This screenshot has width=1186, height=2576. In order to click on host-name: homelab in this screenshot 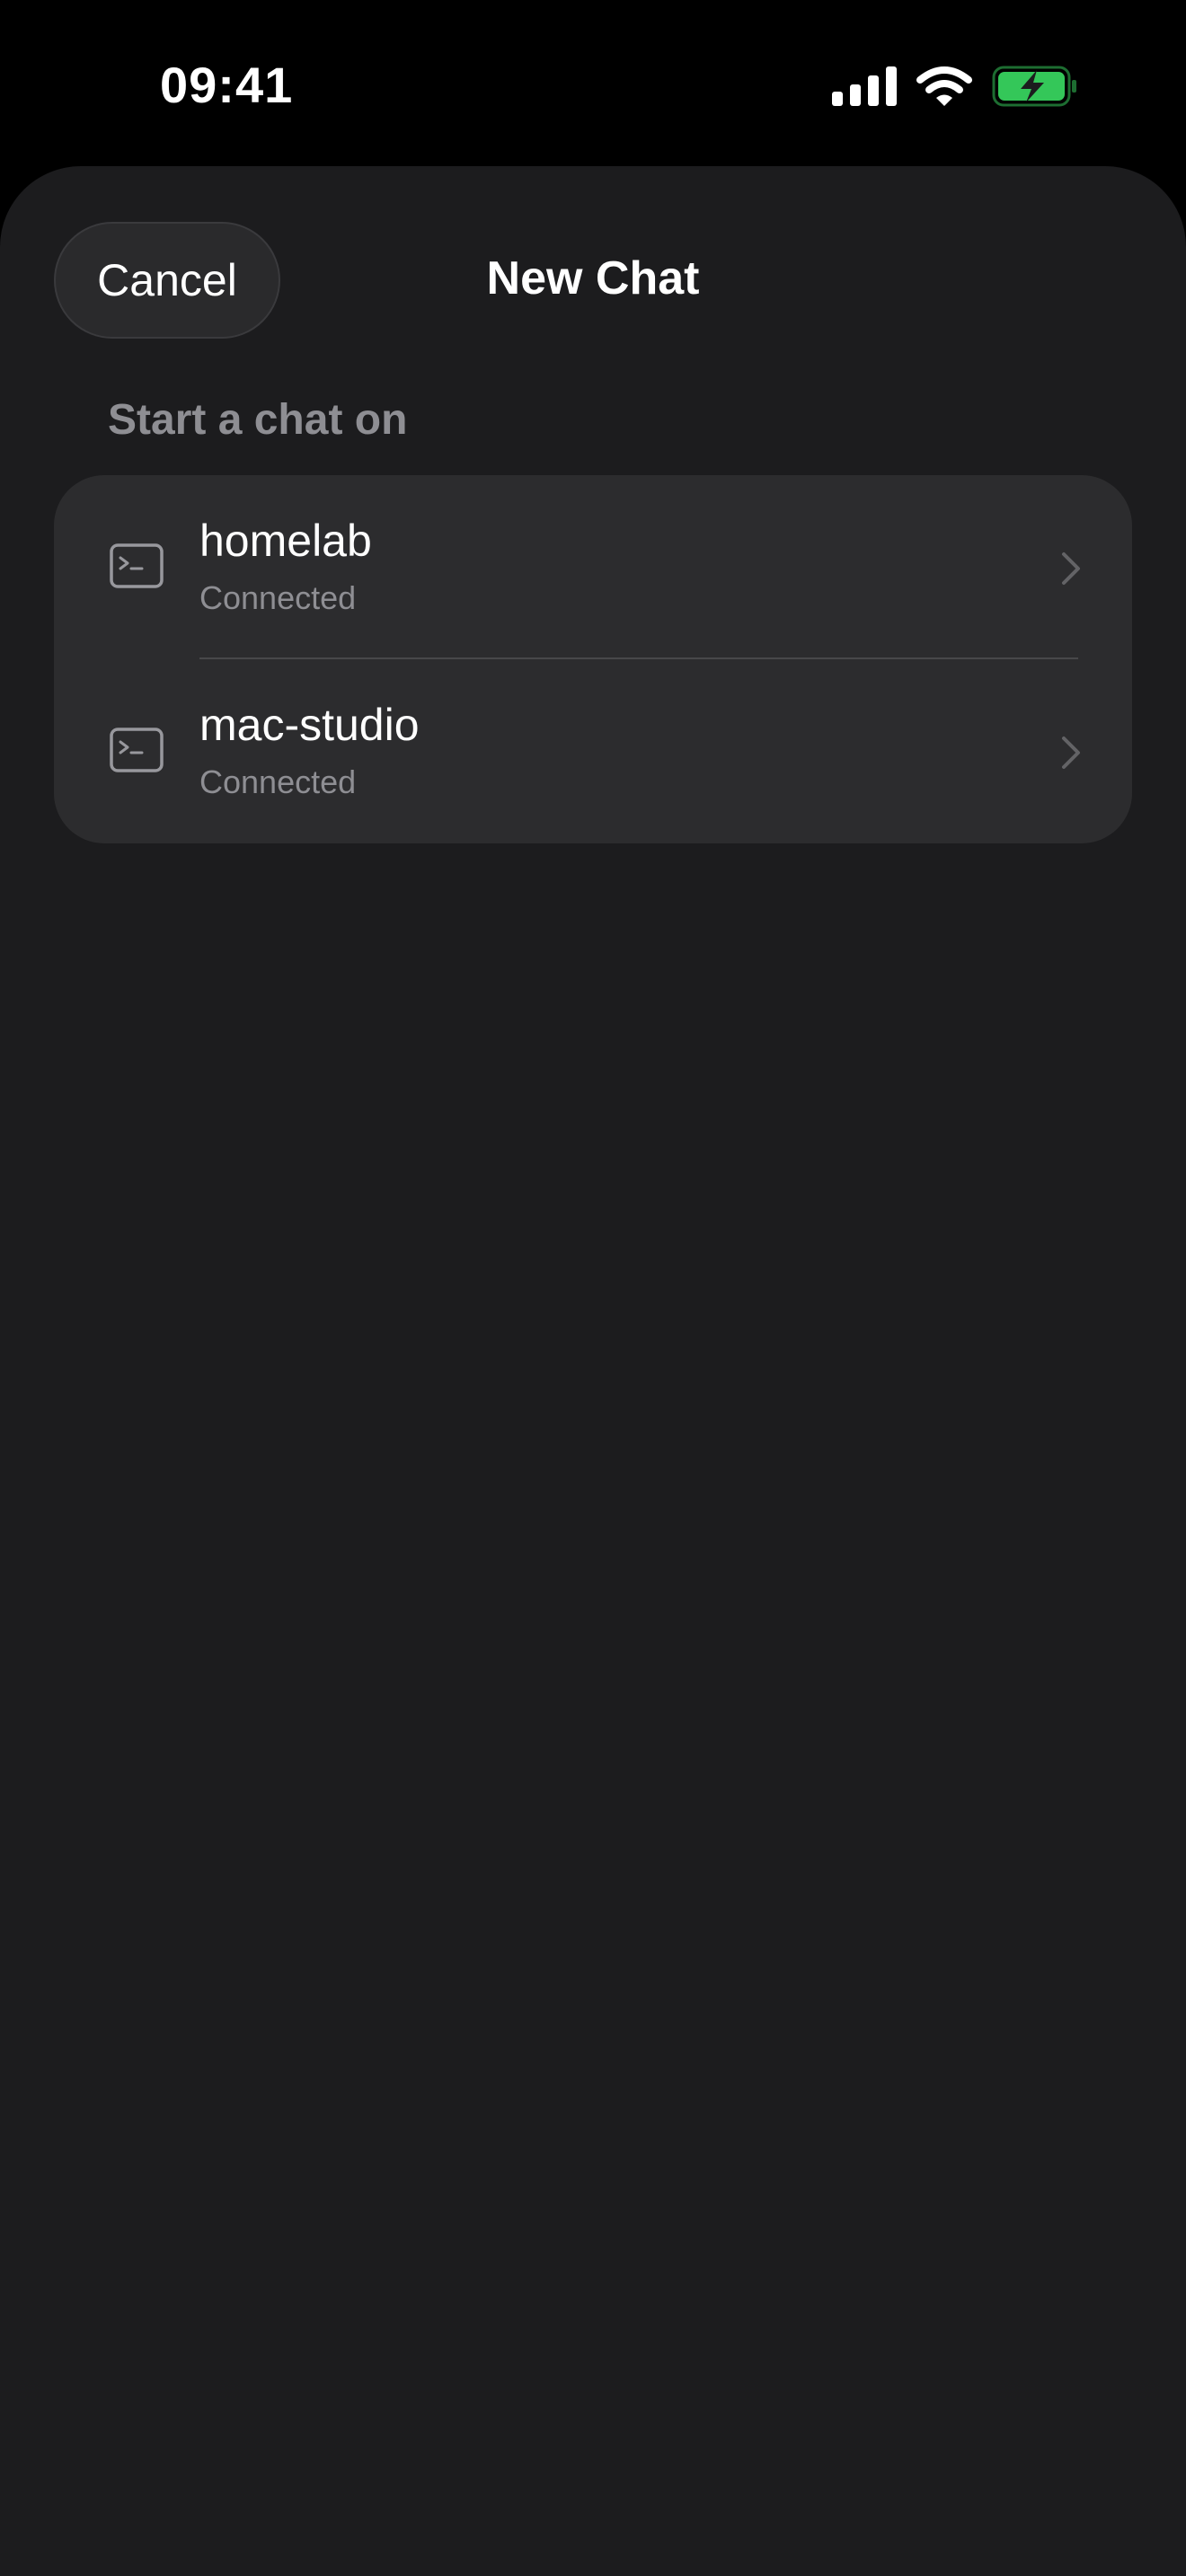, I will do `click(285, 541)`.